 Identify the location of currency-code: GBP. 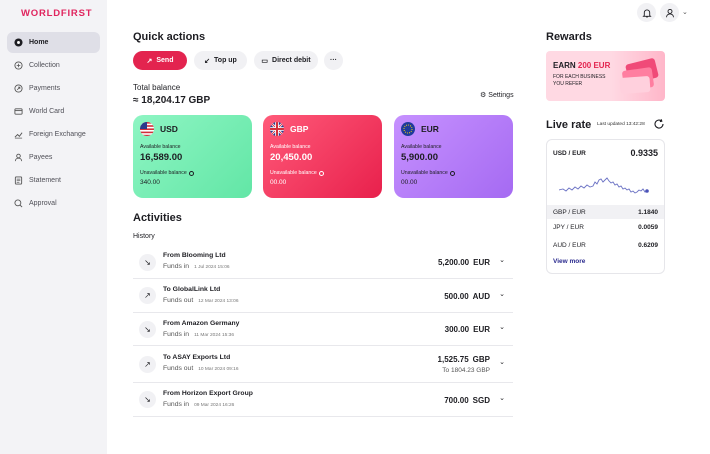
(299, 129).